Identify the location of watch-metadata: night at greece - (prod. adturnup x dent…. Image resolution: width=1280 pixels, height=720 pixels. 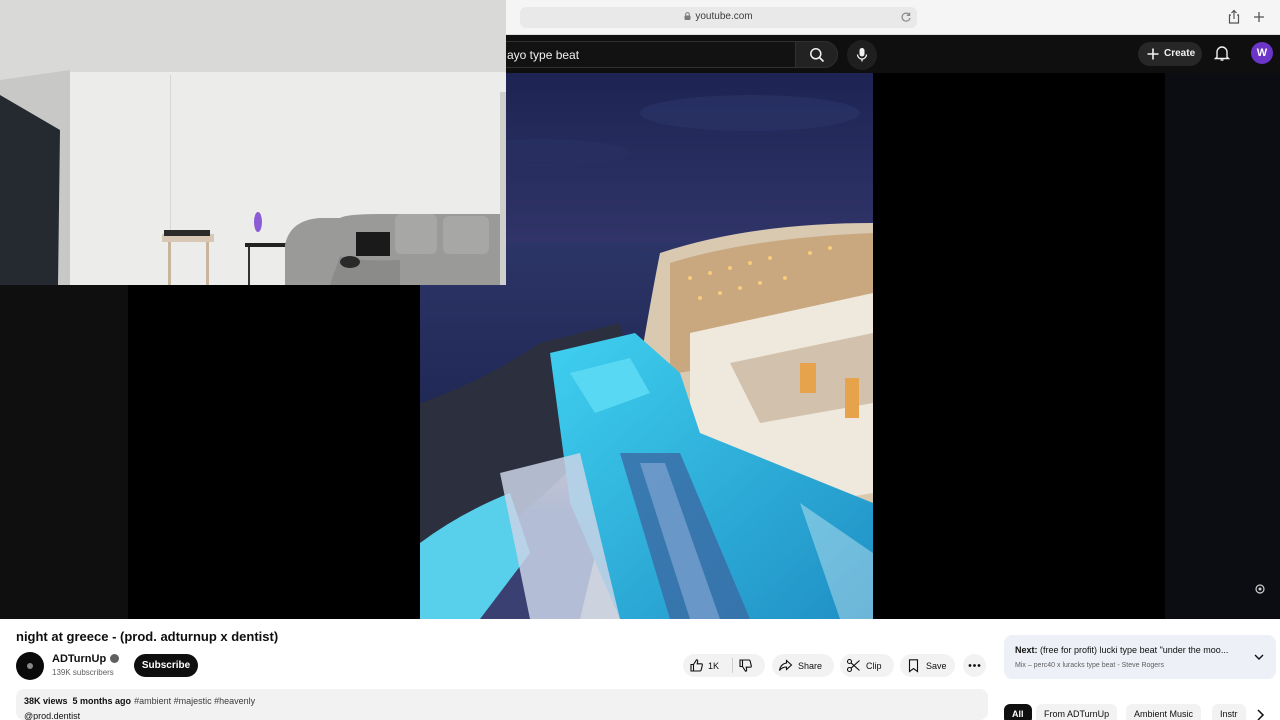
(640, 669).